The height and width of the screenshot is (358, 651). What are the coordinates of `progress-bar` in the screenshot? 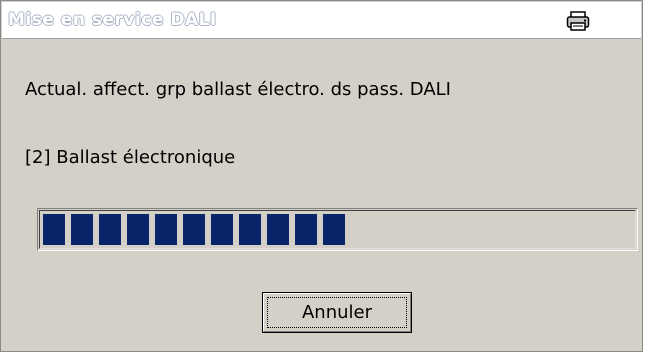 It's located at (337, 229).